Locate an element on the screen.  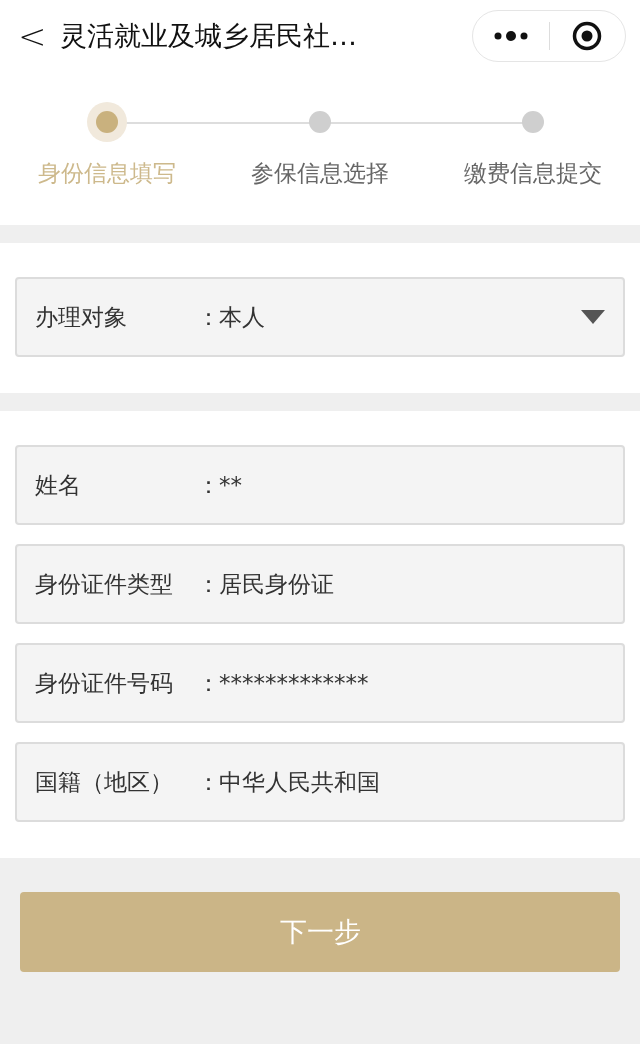
field-label: 办理对象 is located at coordinates (81, 317).